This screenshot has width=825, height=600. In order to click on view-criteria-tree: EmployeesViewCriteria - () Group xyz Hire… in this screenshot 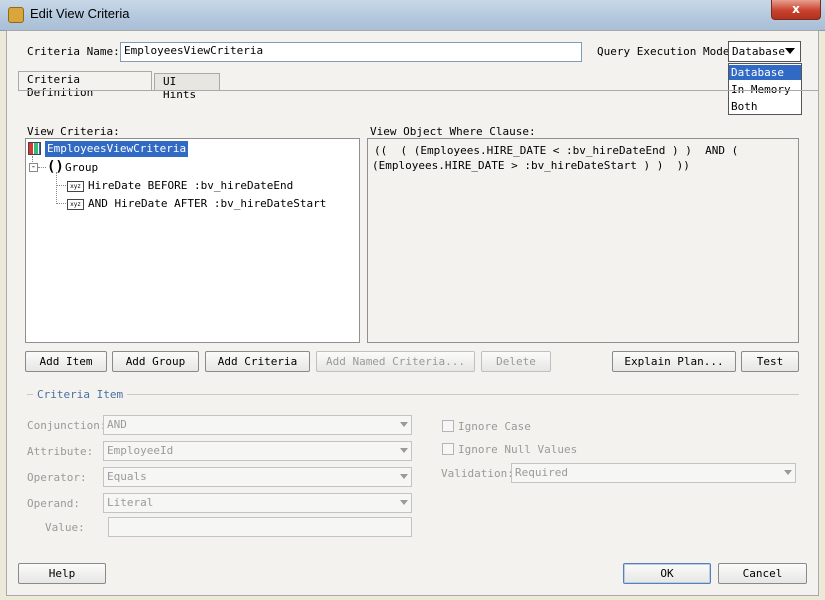, I will do `click(192, 240)`.